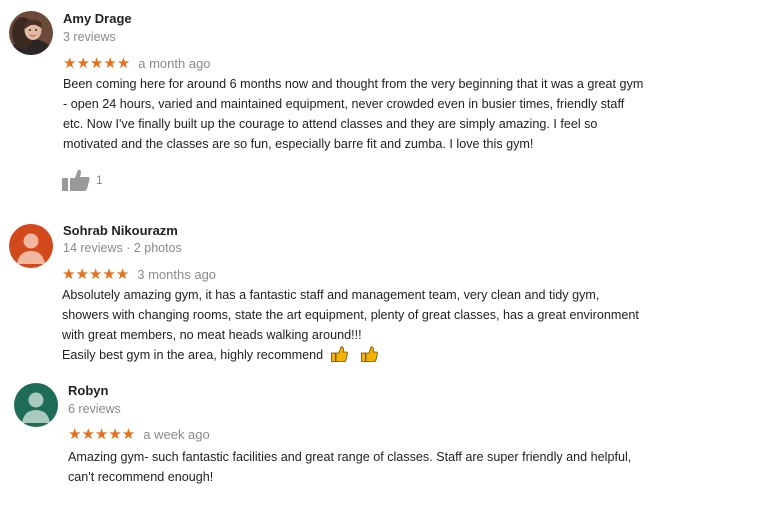 The height and width of the screenshot is (514, 773). Describe the element at coordinates (102, 434) in the screenshot. I see `star-rating: ★★★★★` at that location.